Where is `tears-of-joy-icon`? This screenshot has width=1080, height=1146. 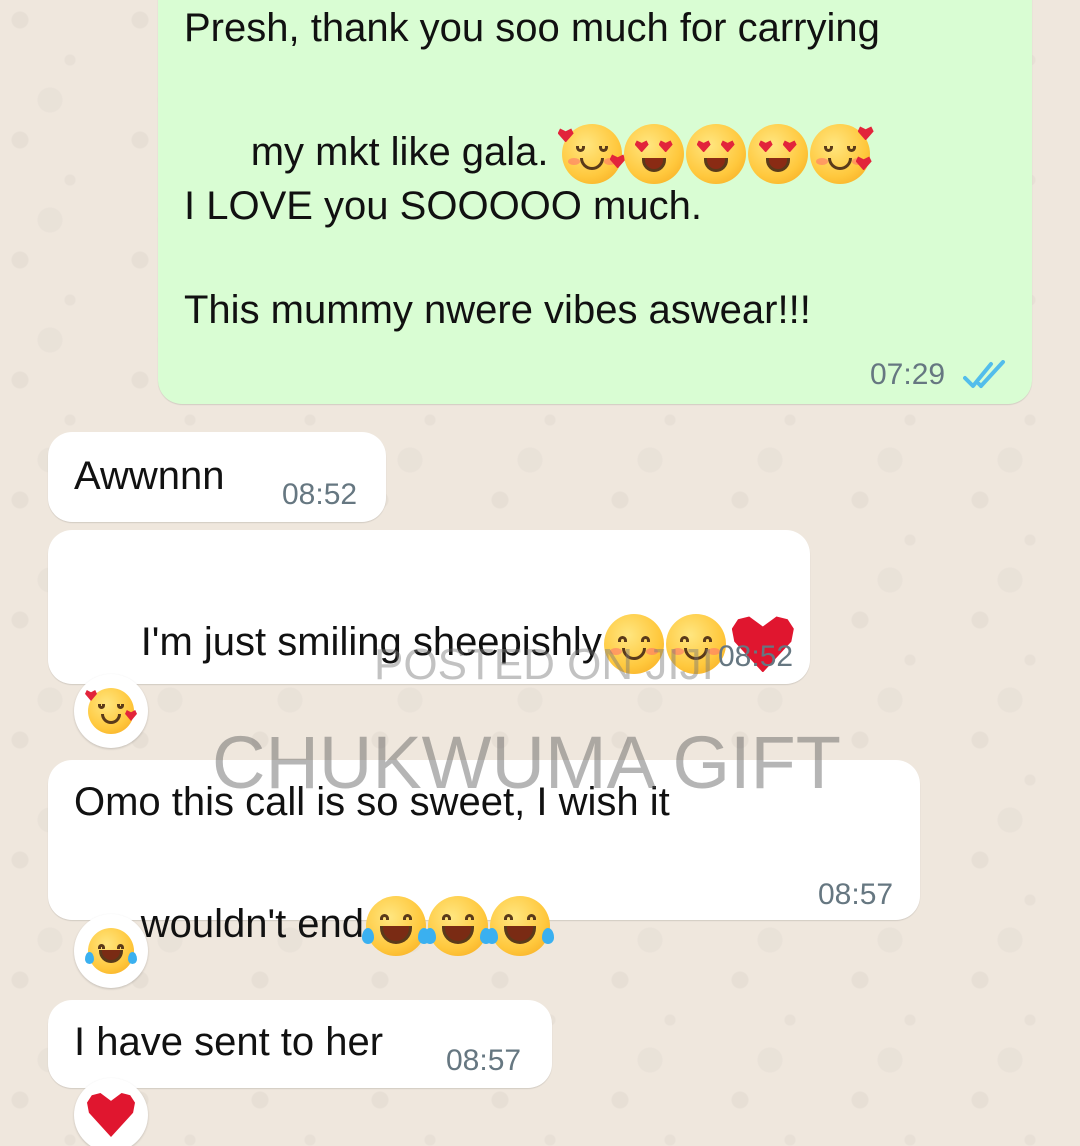 tears-of-joy-icon is located at coordinates (111, 951).